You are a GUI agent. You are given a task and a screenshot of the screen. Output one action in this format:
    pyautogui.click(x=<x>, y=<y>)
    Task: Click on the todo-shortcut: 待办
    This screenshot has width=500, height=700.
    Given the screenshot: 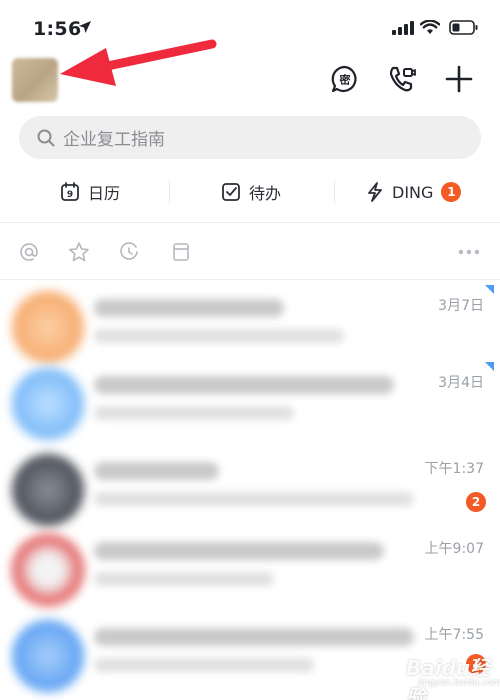 What is the action you would take?
    pyautogui.click(x=251, y=192)
    